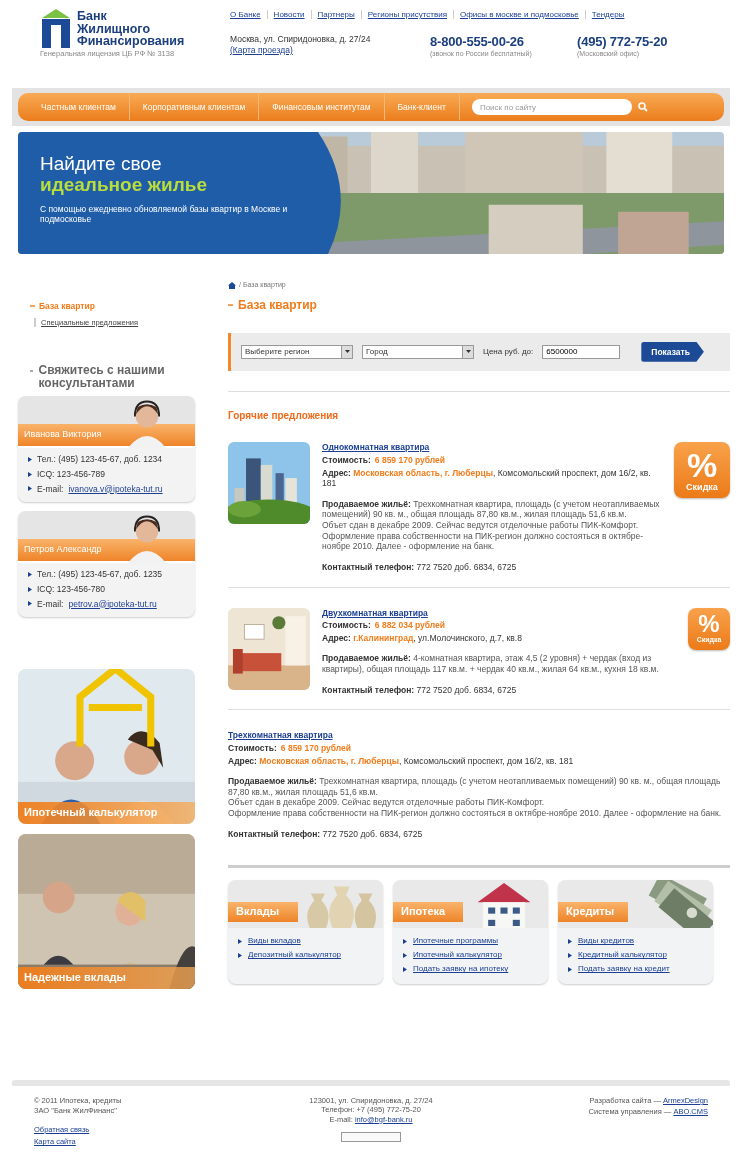  What do you see at coordinates (131, 29) in the screenshot?
I see `bank-name: Банк Жилищного Финансирования` at bounding box center [131, 29].